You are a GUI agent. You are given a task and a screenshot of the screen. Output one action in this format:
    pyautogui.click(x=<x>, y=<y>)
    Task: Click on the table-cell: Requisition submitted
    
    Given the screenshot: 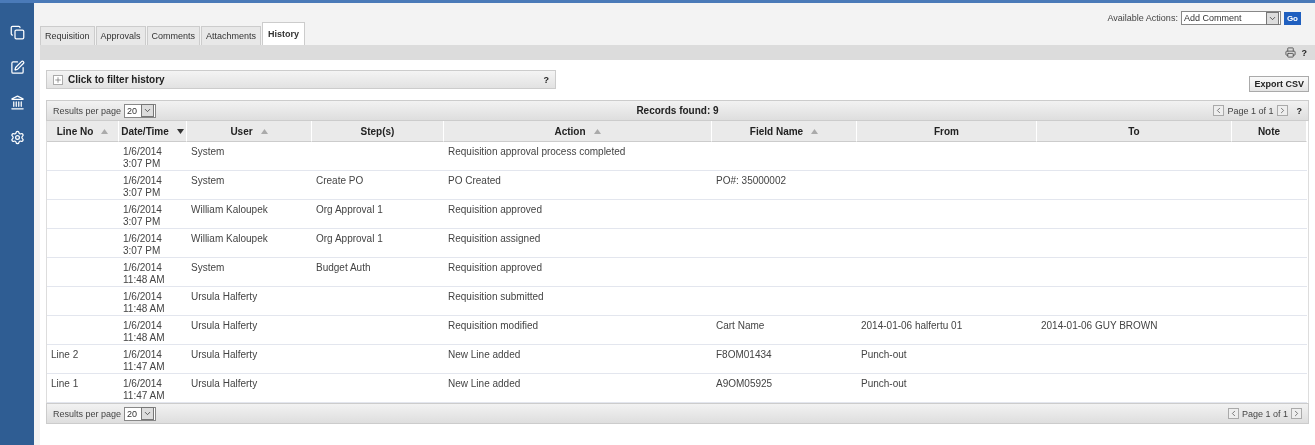 What is the action you would take?
    pyautogui.click(x=496, y=296)
    